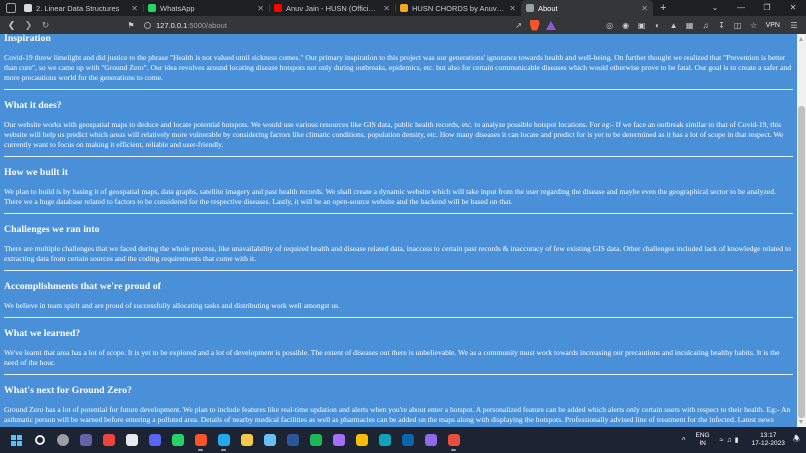 The image size is (806, 453). I want to click on wallet-icon: ▲, so click(674, 25).